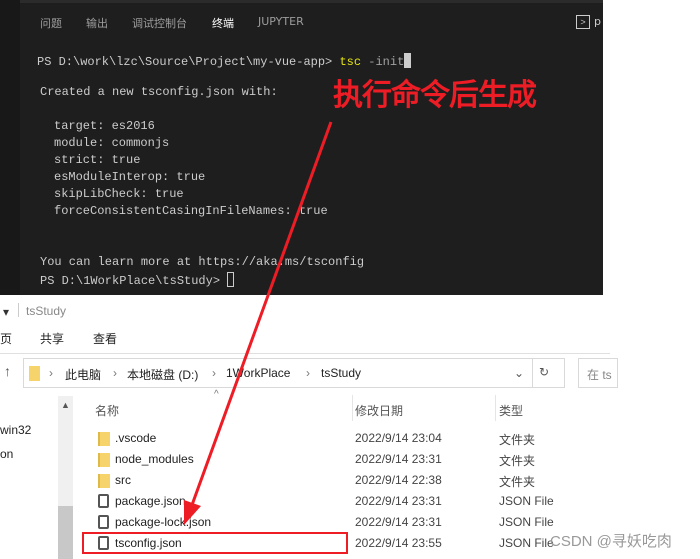  Describe the element at coordinates (261, 313) in the screenshot. I see `arrow-line` at that location.